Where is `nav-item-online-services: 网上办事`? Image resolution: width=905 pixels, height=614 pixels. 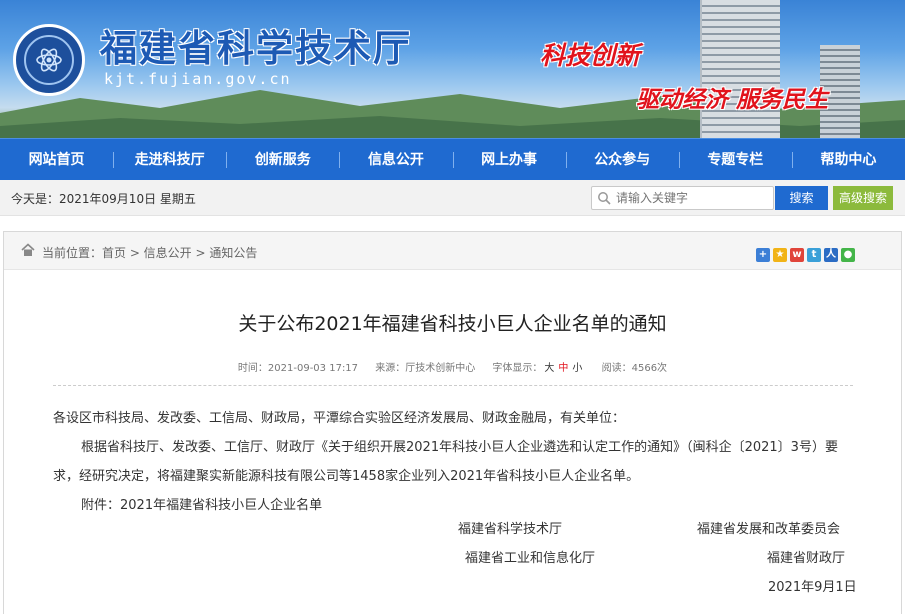
nav-item-online-services: 网上办事 is located at coordinates (509, 160).